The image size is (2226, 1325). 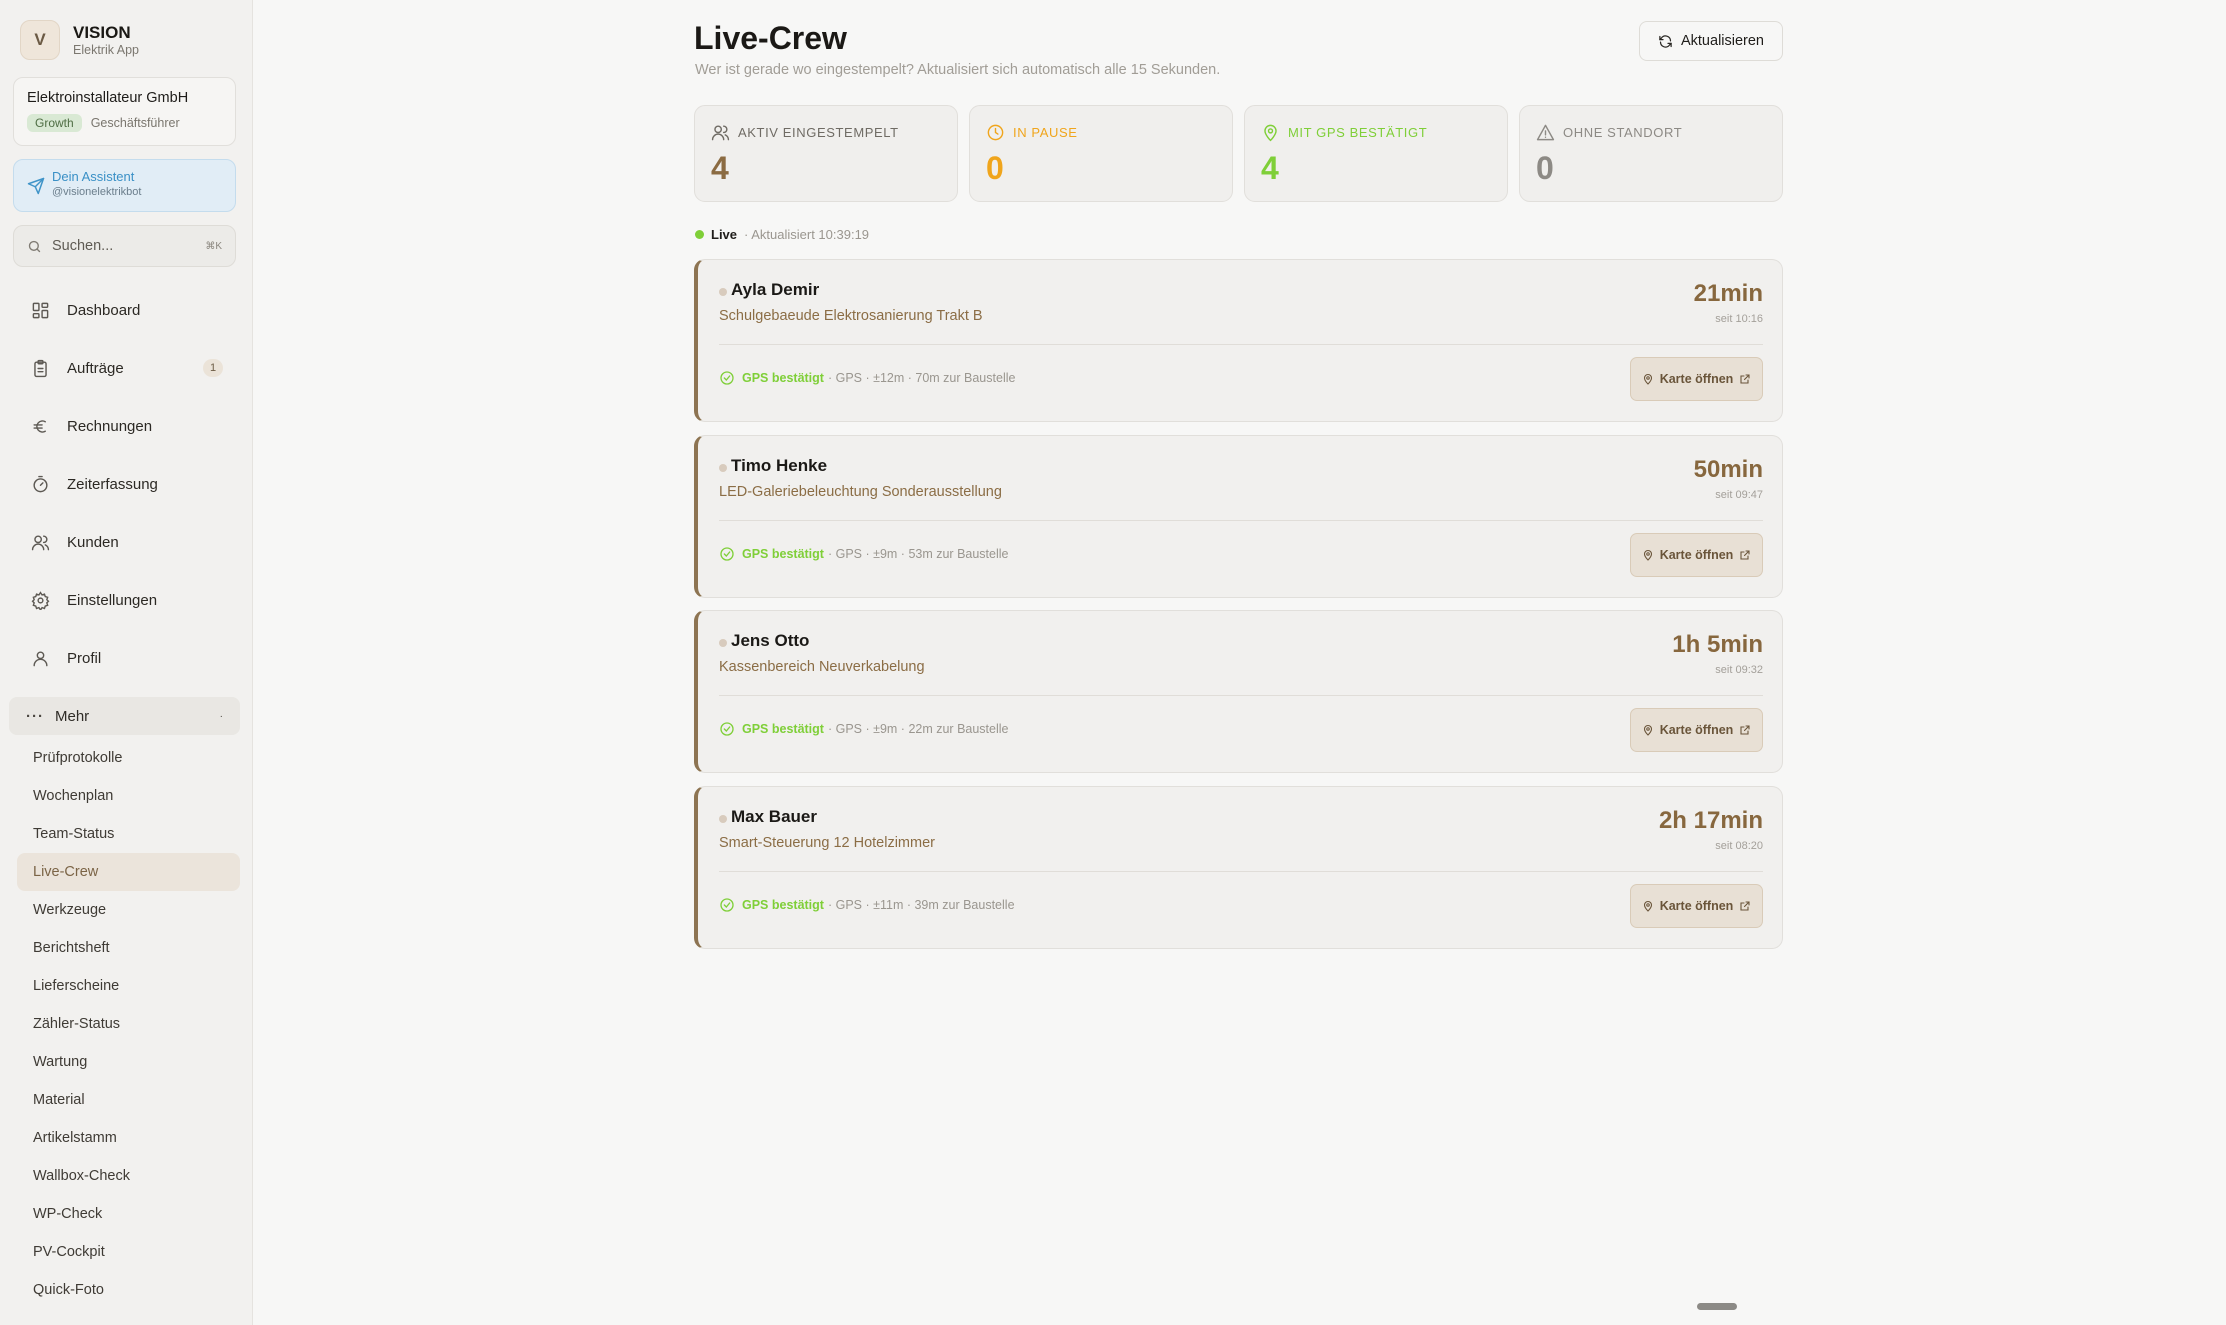 What do you see at coordinates (779, 465) in the screenshot?
I see `crew-name: Timo Henke` at bounding box center [779, 465].